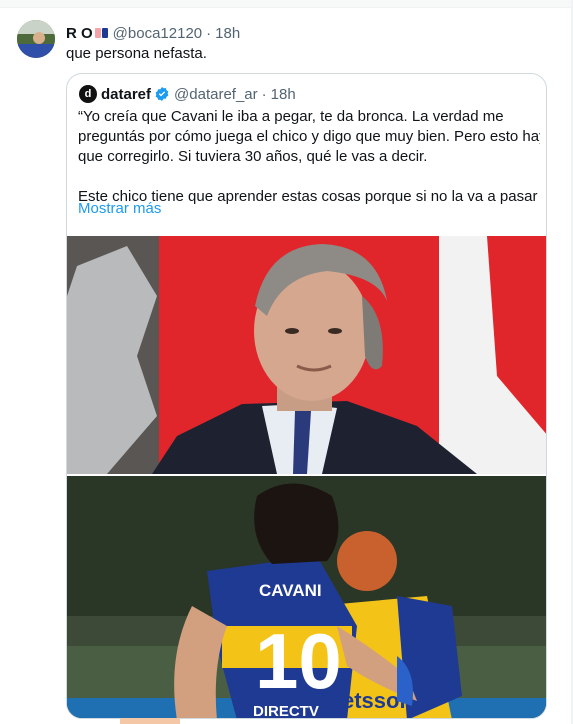 This screenshot has height=724, width=573. I want to click on quoted-timestamp: 18h, so click(283, 94).